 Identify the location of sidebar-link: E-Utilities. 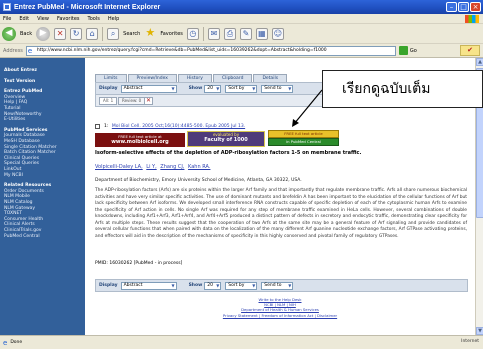
(14, 119).